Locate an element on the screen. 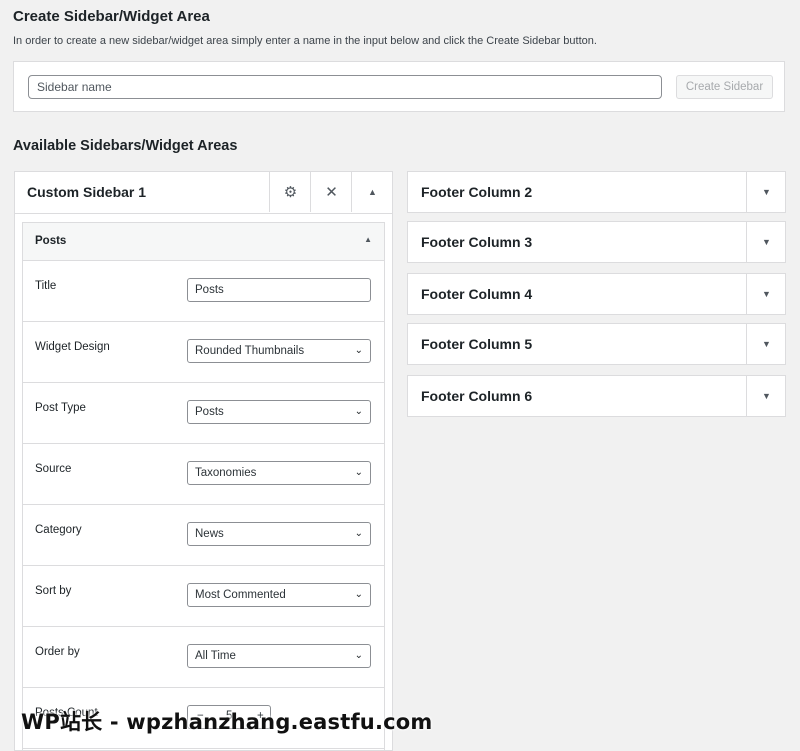 This screenshot has height=751, width=800. widget-design-select: Rounded Thumbnails ⌄ is located at coordinates (279, 351).